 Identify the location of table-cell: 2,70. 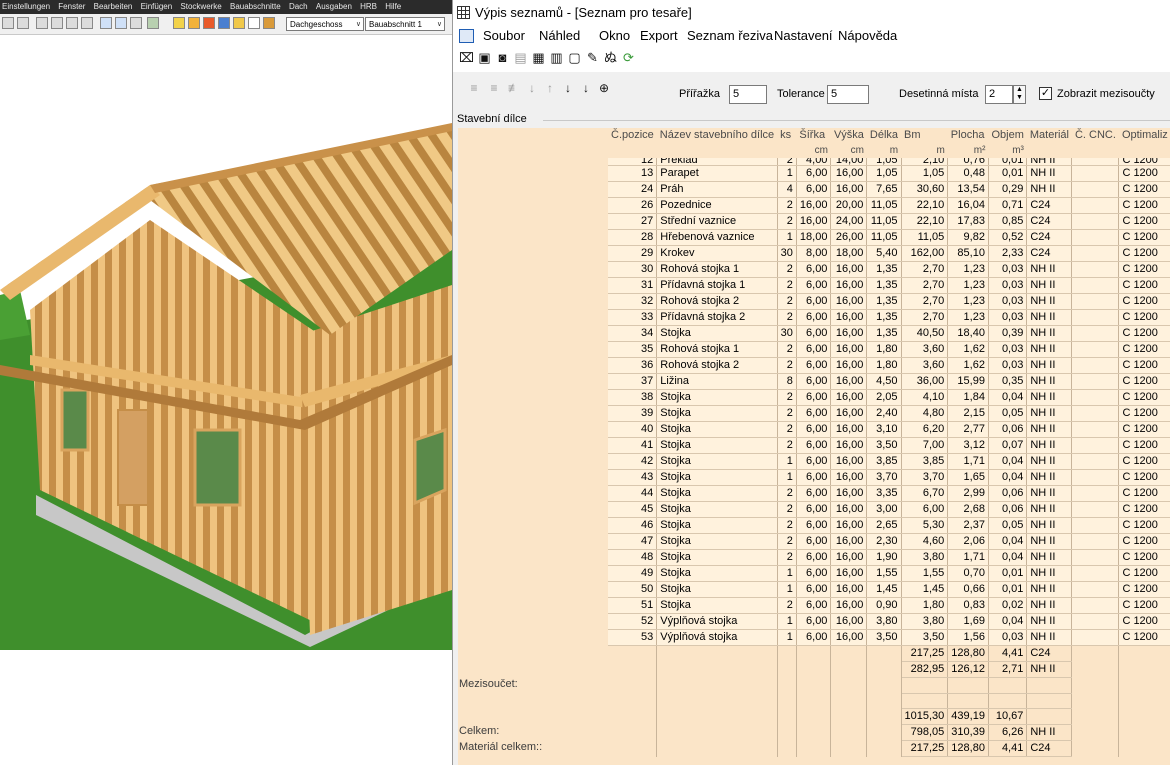
(925, 302).